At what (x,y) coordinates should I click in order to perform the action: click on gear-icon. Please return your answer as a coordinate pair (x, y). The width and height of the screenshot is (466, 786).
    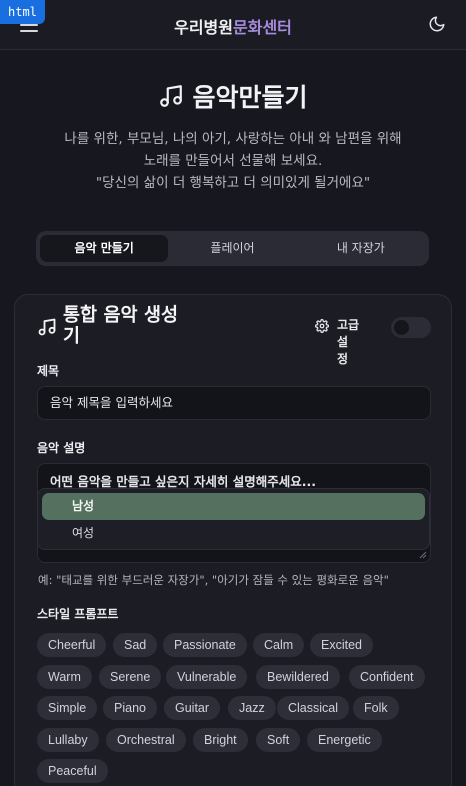
    Looking at the image, I should click on (322, 326).